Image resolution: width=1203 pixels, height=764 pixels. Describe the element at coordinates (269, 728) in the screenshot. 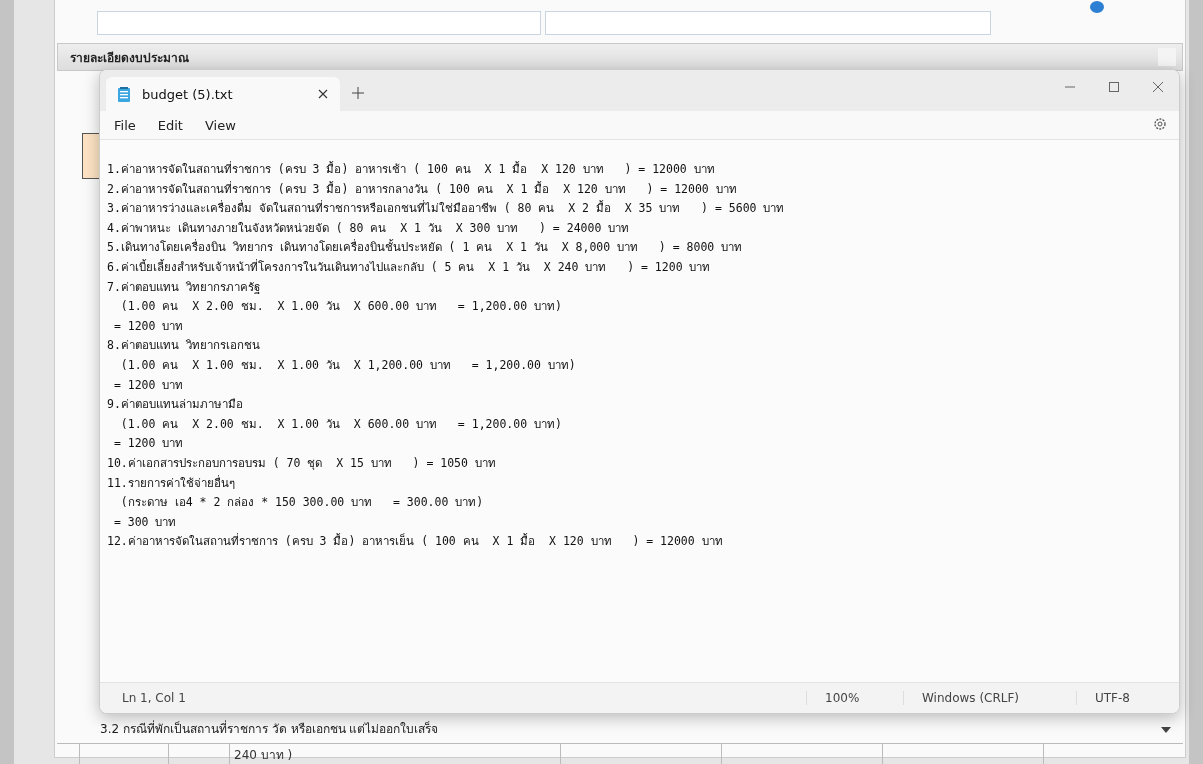

I see `note-text: 3.2 กรณีที่พักเป็นสถานที่ราชการ วัด หรือเอกชน แต่ไม่ออกใบเสร็จ` at that location.